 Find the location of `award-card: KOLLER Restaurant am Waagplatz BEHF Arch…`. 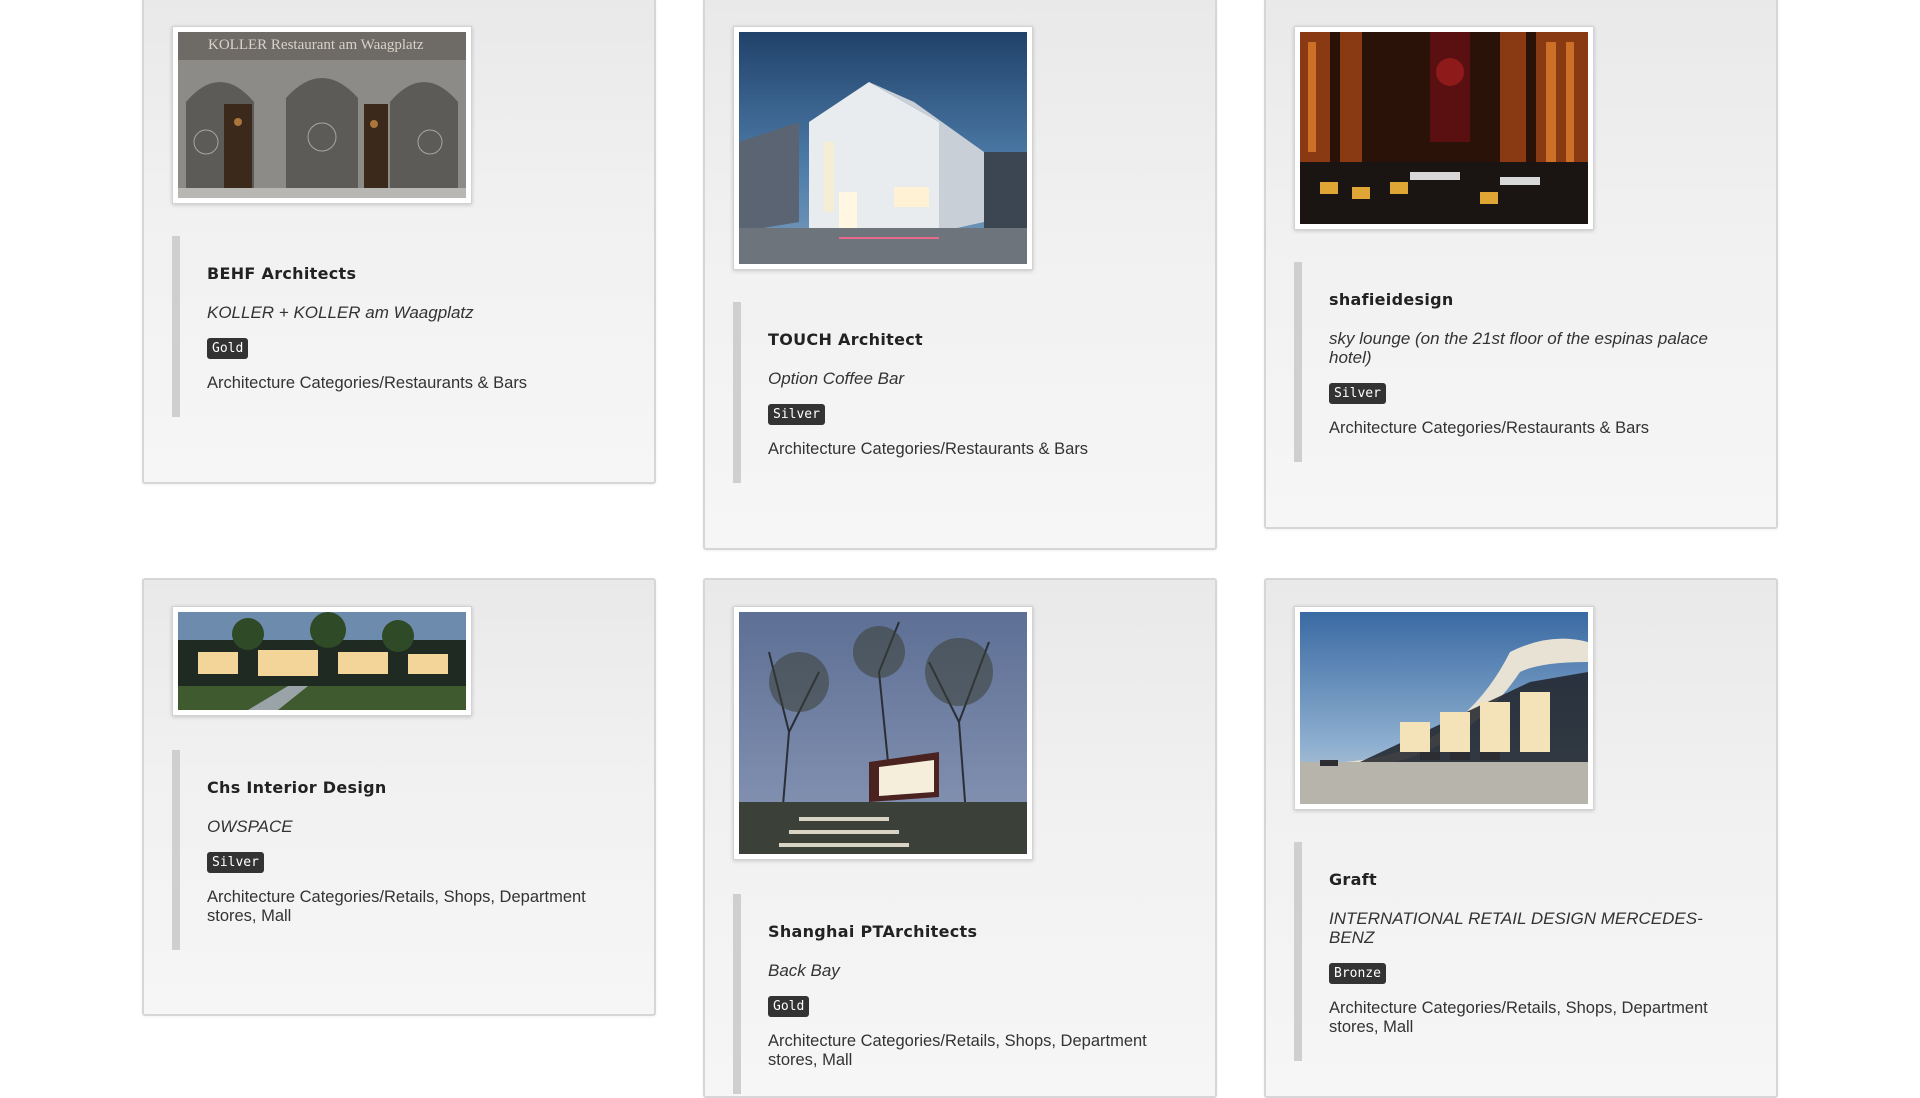

award-card: KOLLER Restaurant am Waagplatz BEHF Arch… is located at coordinates (399, 242).